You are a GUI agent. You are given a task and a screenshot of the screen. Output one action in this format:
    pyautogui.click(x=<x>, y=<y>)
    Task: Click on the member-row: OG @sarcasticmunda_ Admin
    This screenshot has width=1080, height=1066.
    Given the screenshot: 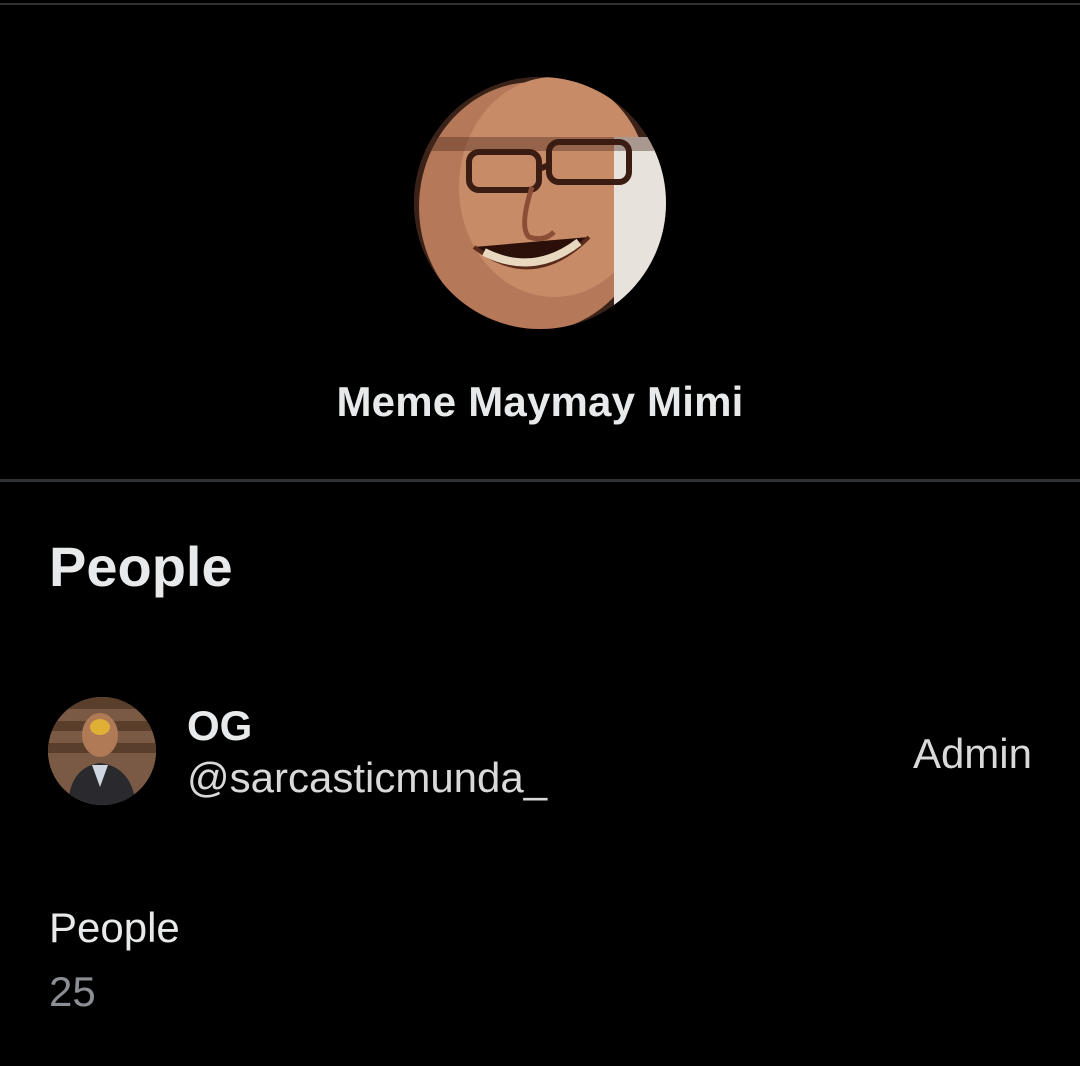 What is the action you would take?
    pyautogui.click(x=540, y=752)
    